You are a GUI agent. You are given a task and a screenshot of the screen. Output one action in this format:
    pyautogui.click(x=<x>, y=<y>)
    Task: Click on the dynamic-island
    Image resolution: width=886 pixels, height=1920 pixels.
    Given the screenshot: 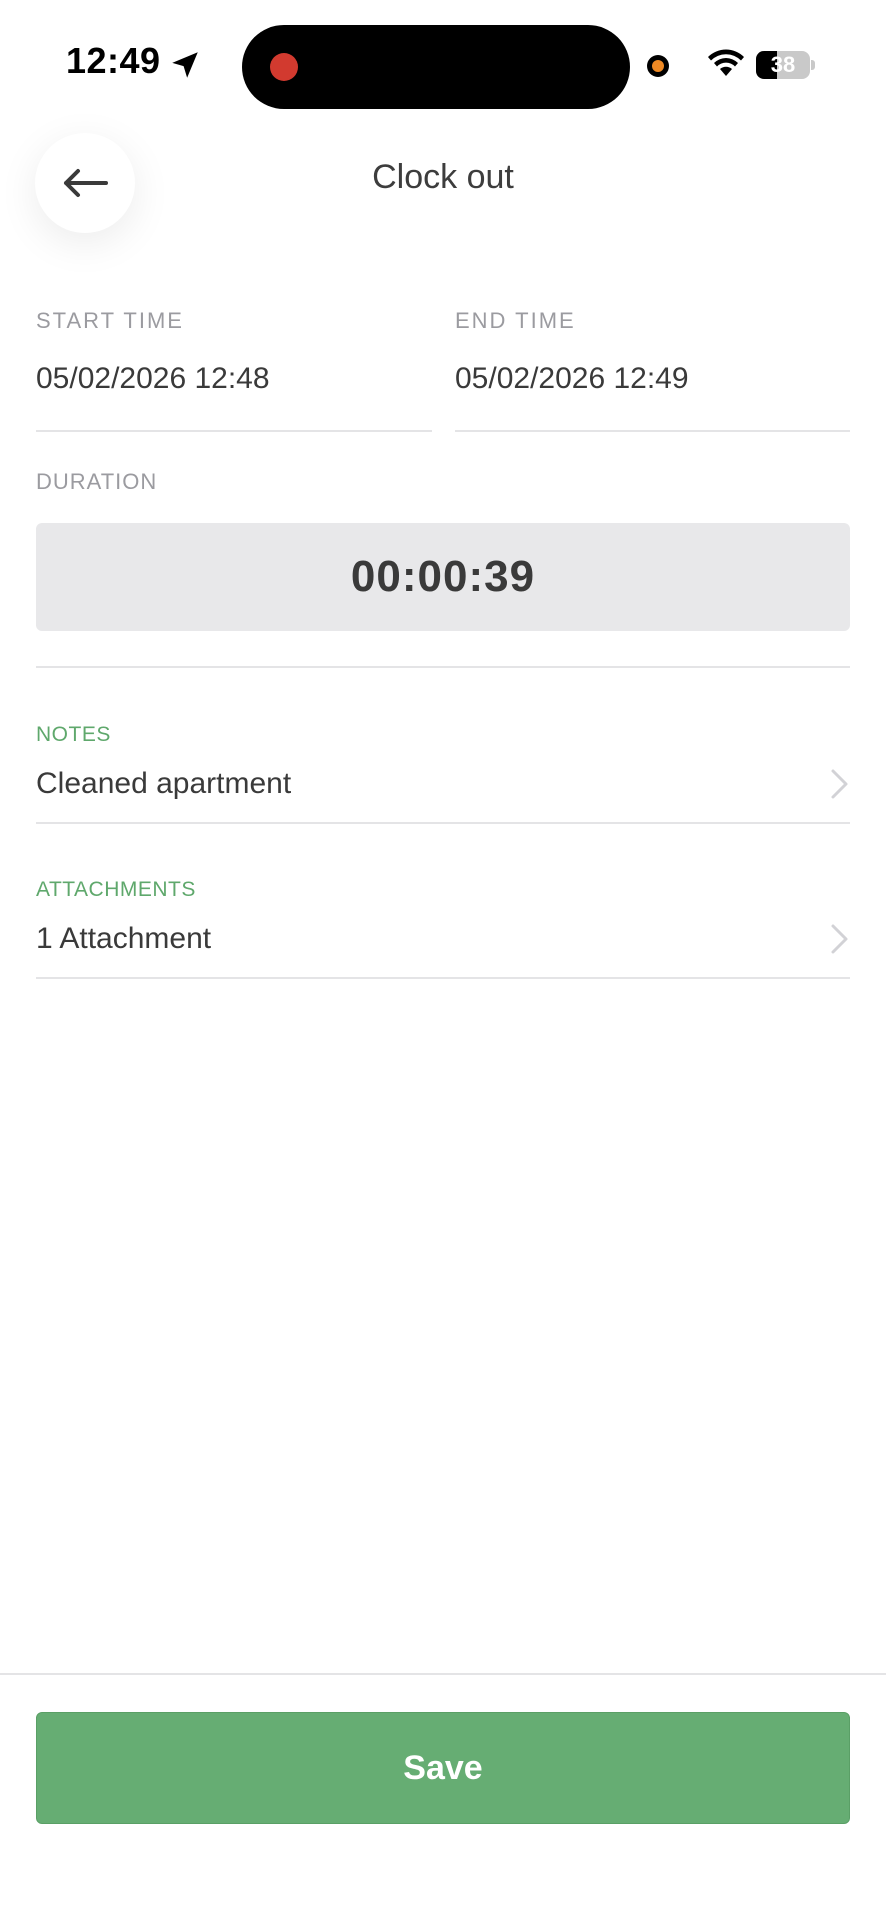 What is the action you would take?
    pyautogui.click(x=436, y=67)
    